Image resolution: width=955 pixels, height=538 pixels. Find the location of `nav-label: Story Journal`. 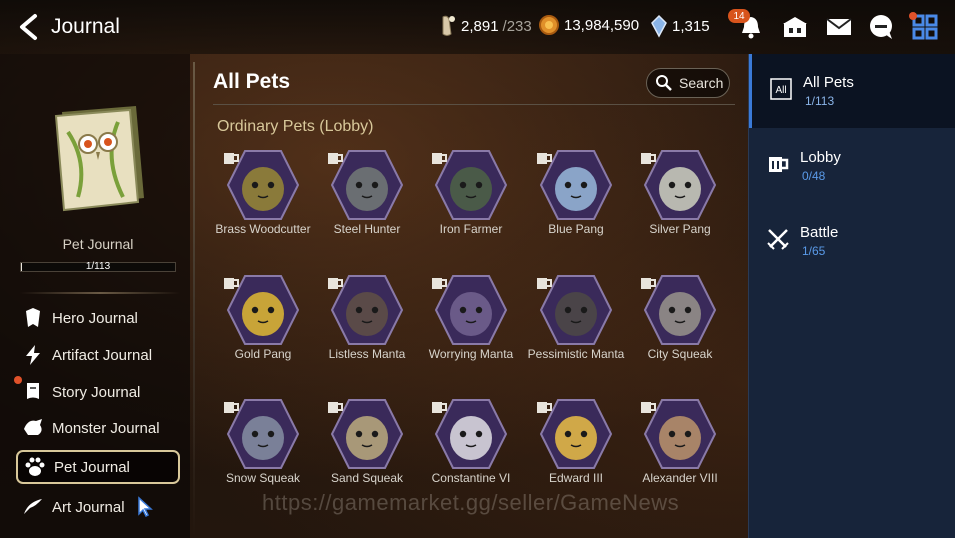

nav-label: Story Journal is located at coordinates (96, 392).